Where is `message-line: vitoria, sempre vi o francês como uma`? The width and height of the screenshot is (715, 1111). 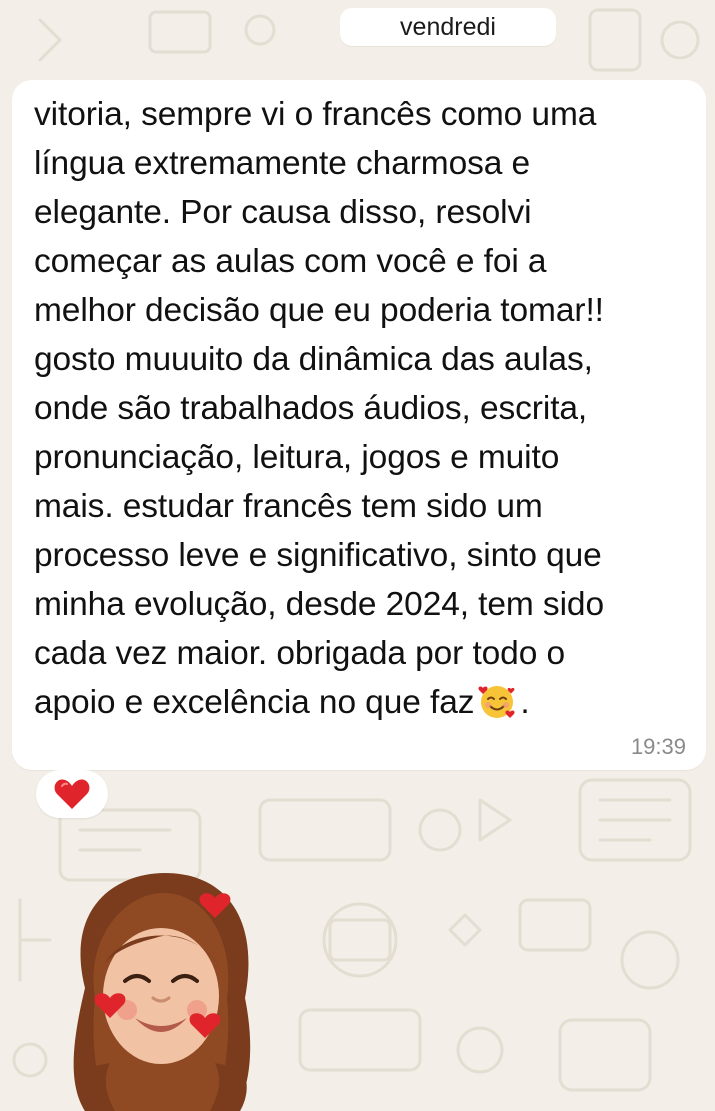 message-line: vitoria, sempre vi o francês como uma is located at coordinates (315, 114).